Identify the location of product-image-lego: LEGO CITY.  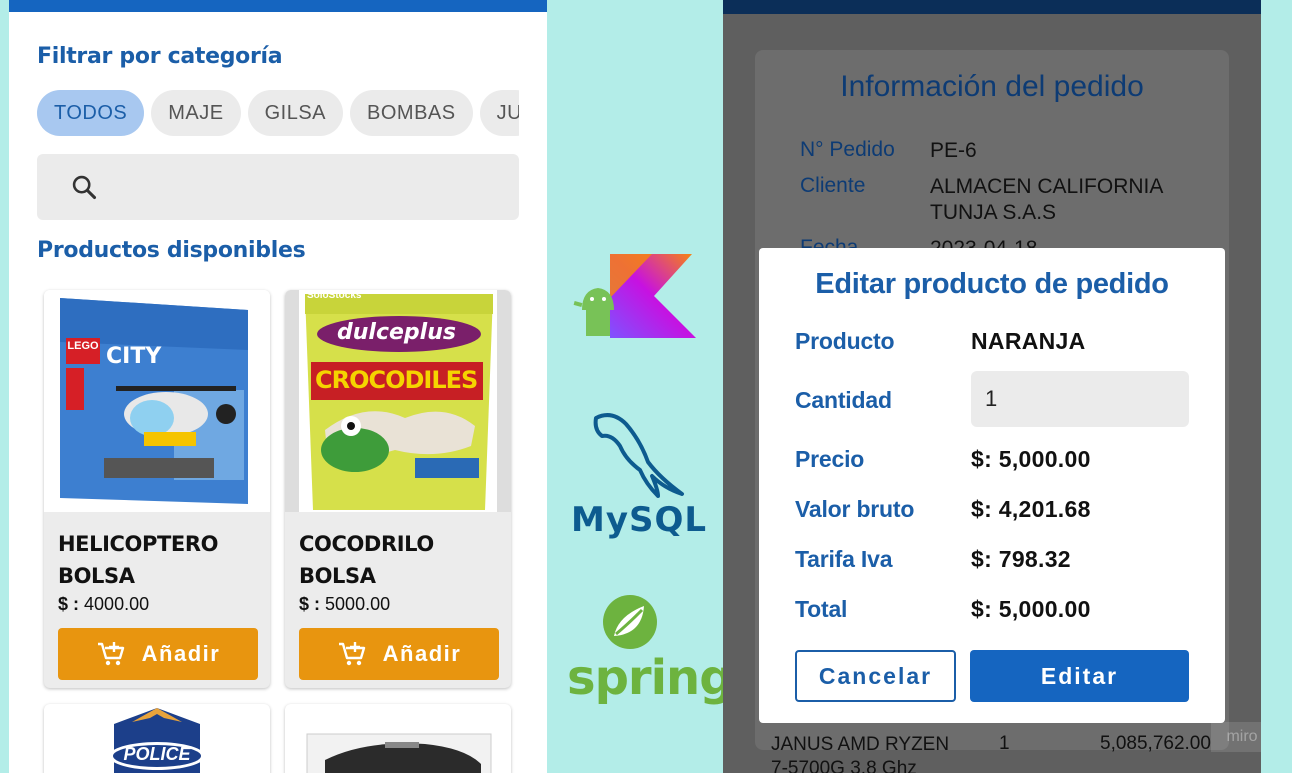
(157, 401).